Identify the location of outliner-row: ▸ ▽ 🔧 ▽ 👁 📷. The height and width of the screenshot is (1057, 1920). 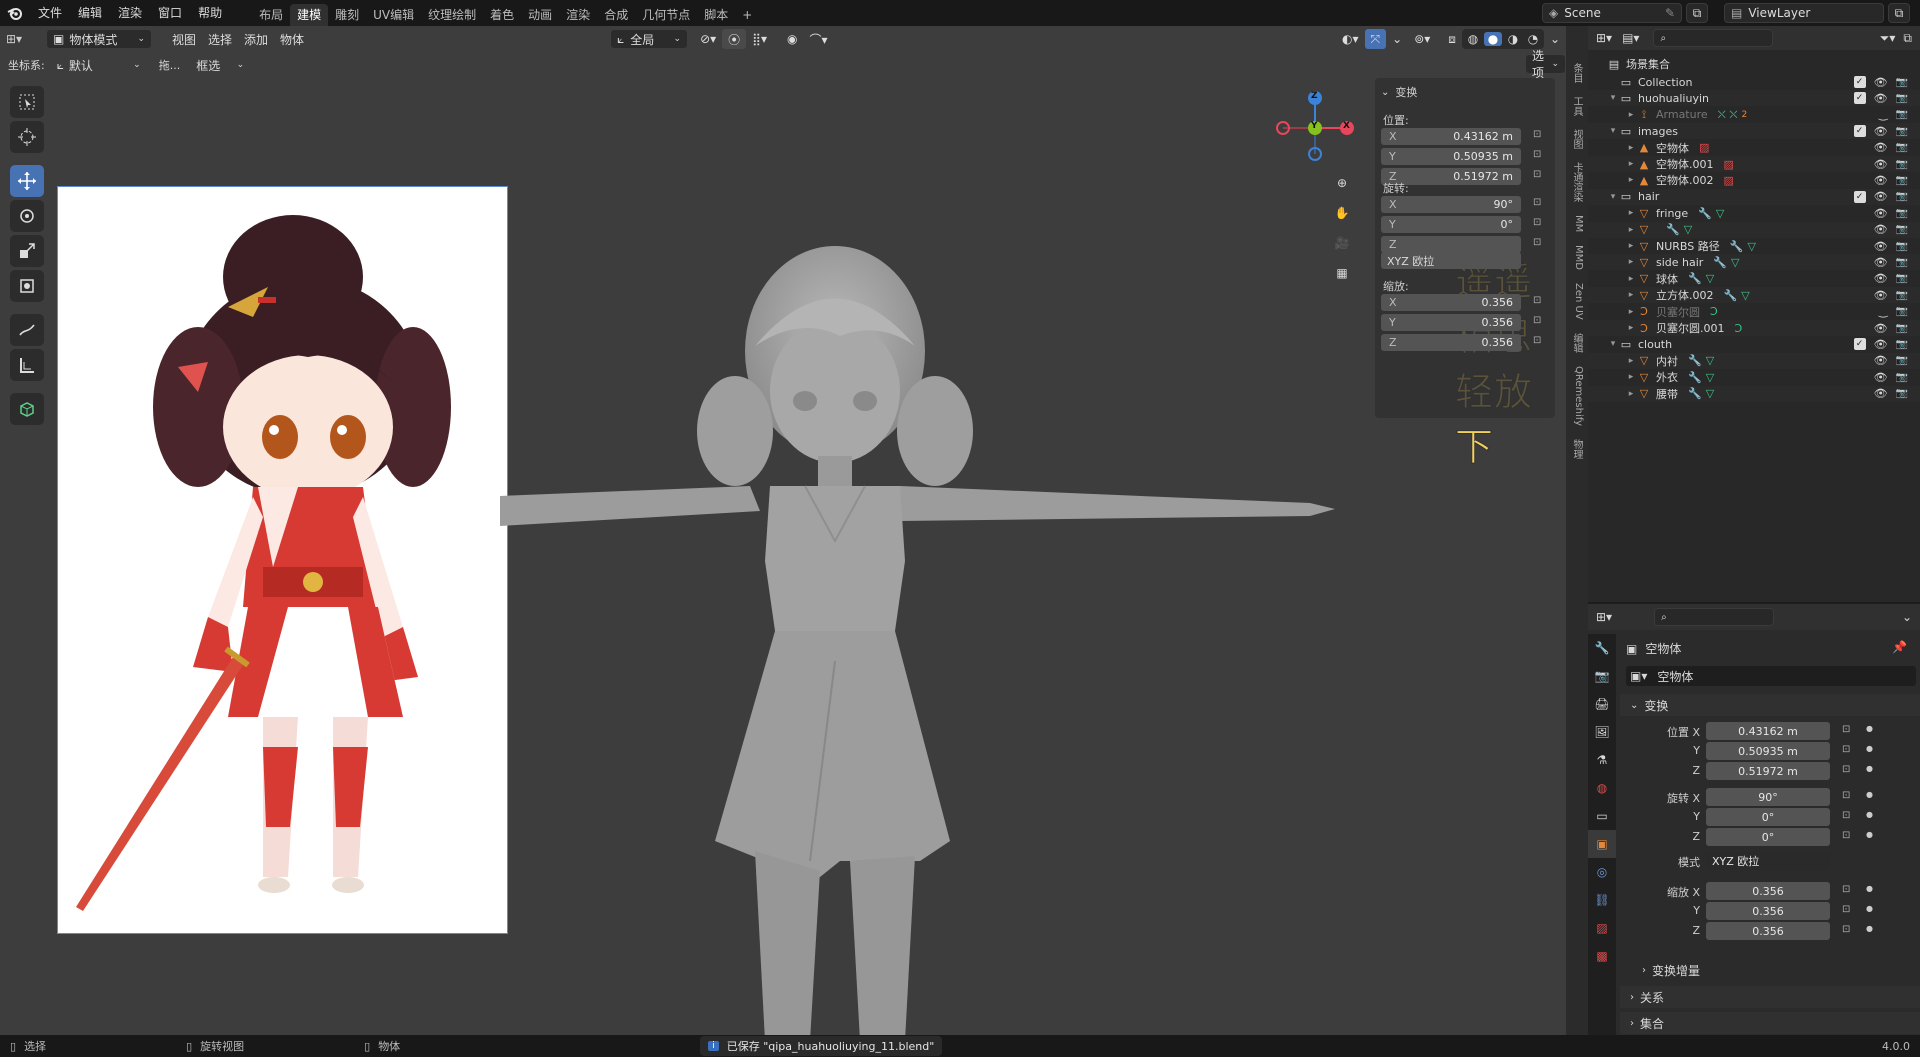
(1754, 229).